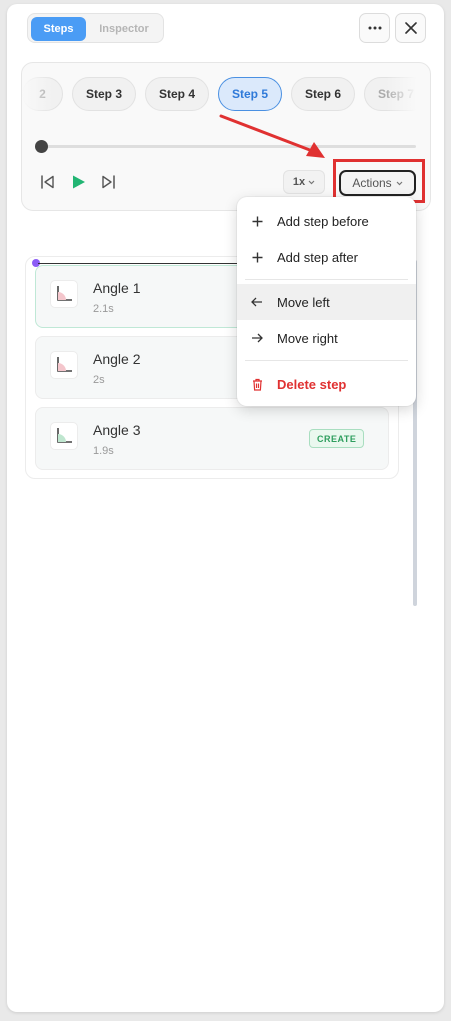 This screenshot has height=1021, width=451. What do you see at coordinates (99, 380) in the screenshot?
I see `item-duration: 2s` at bounding box center [99, 380].